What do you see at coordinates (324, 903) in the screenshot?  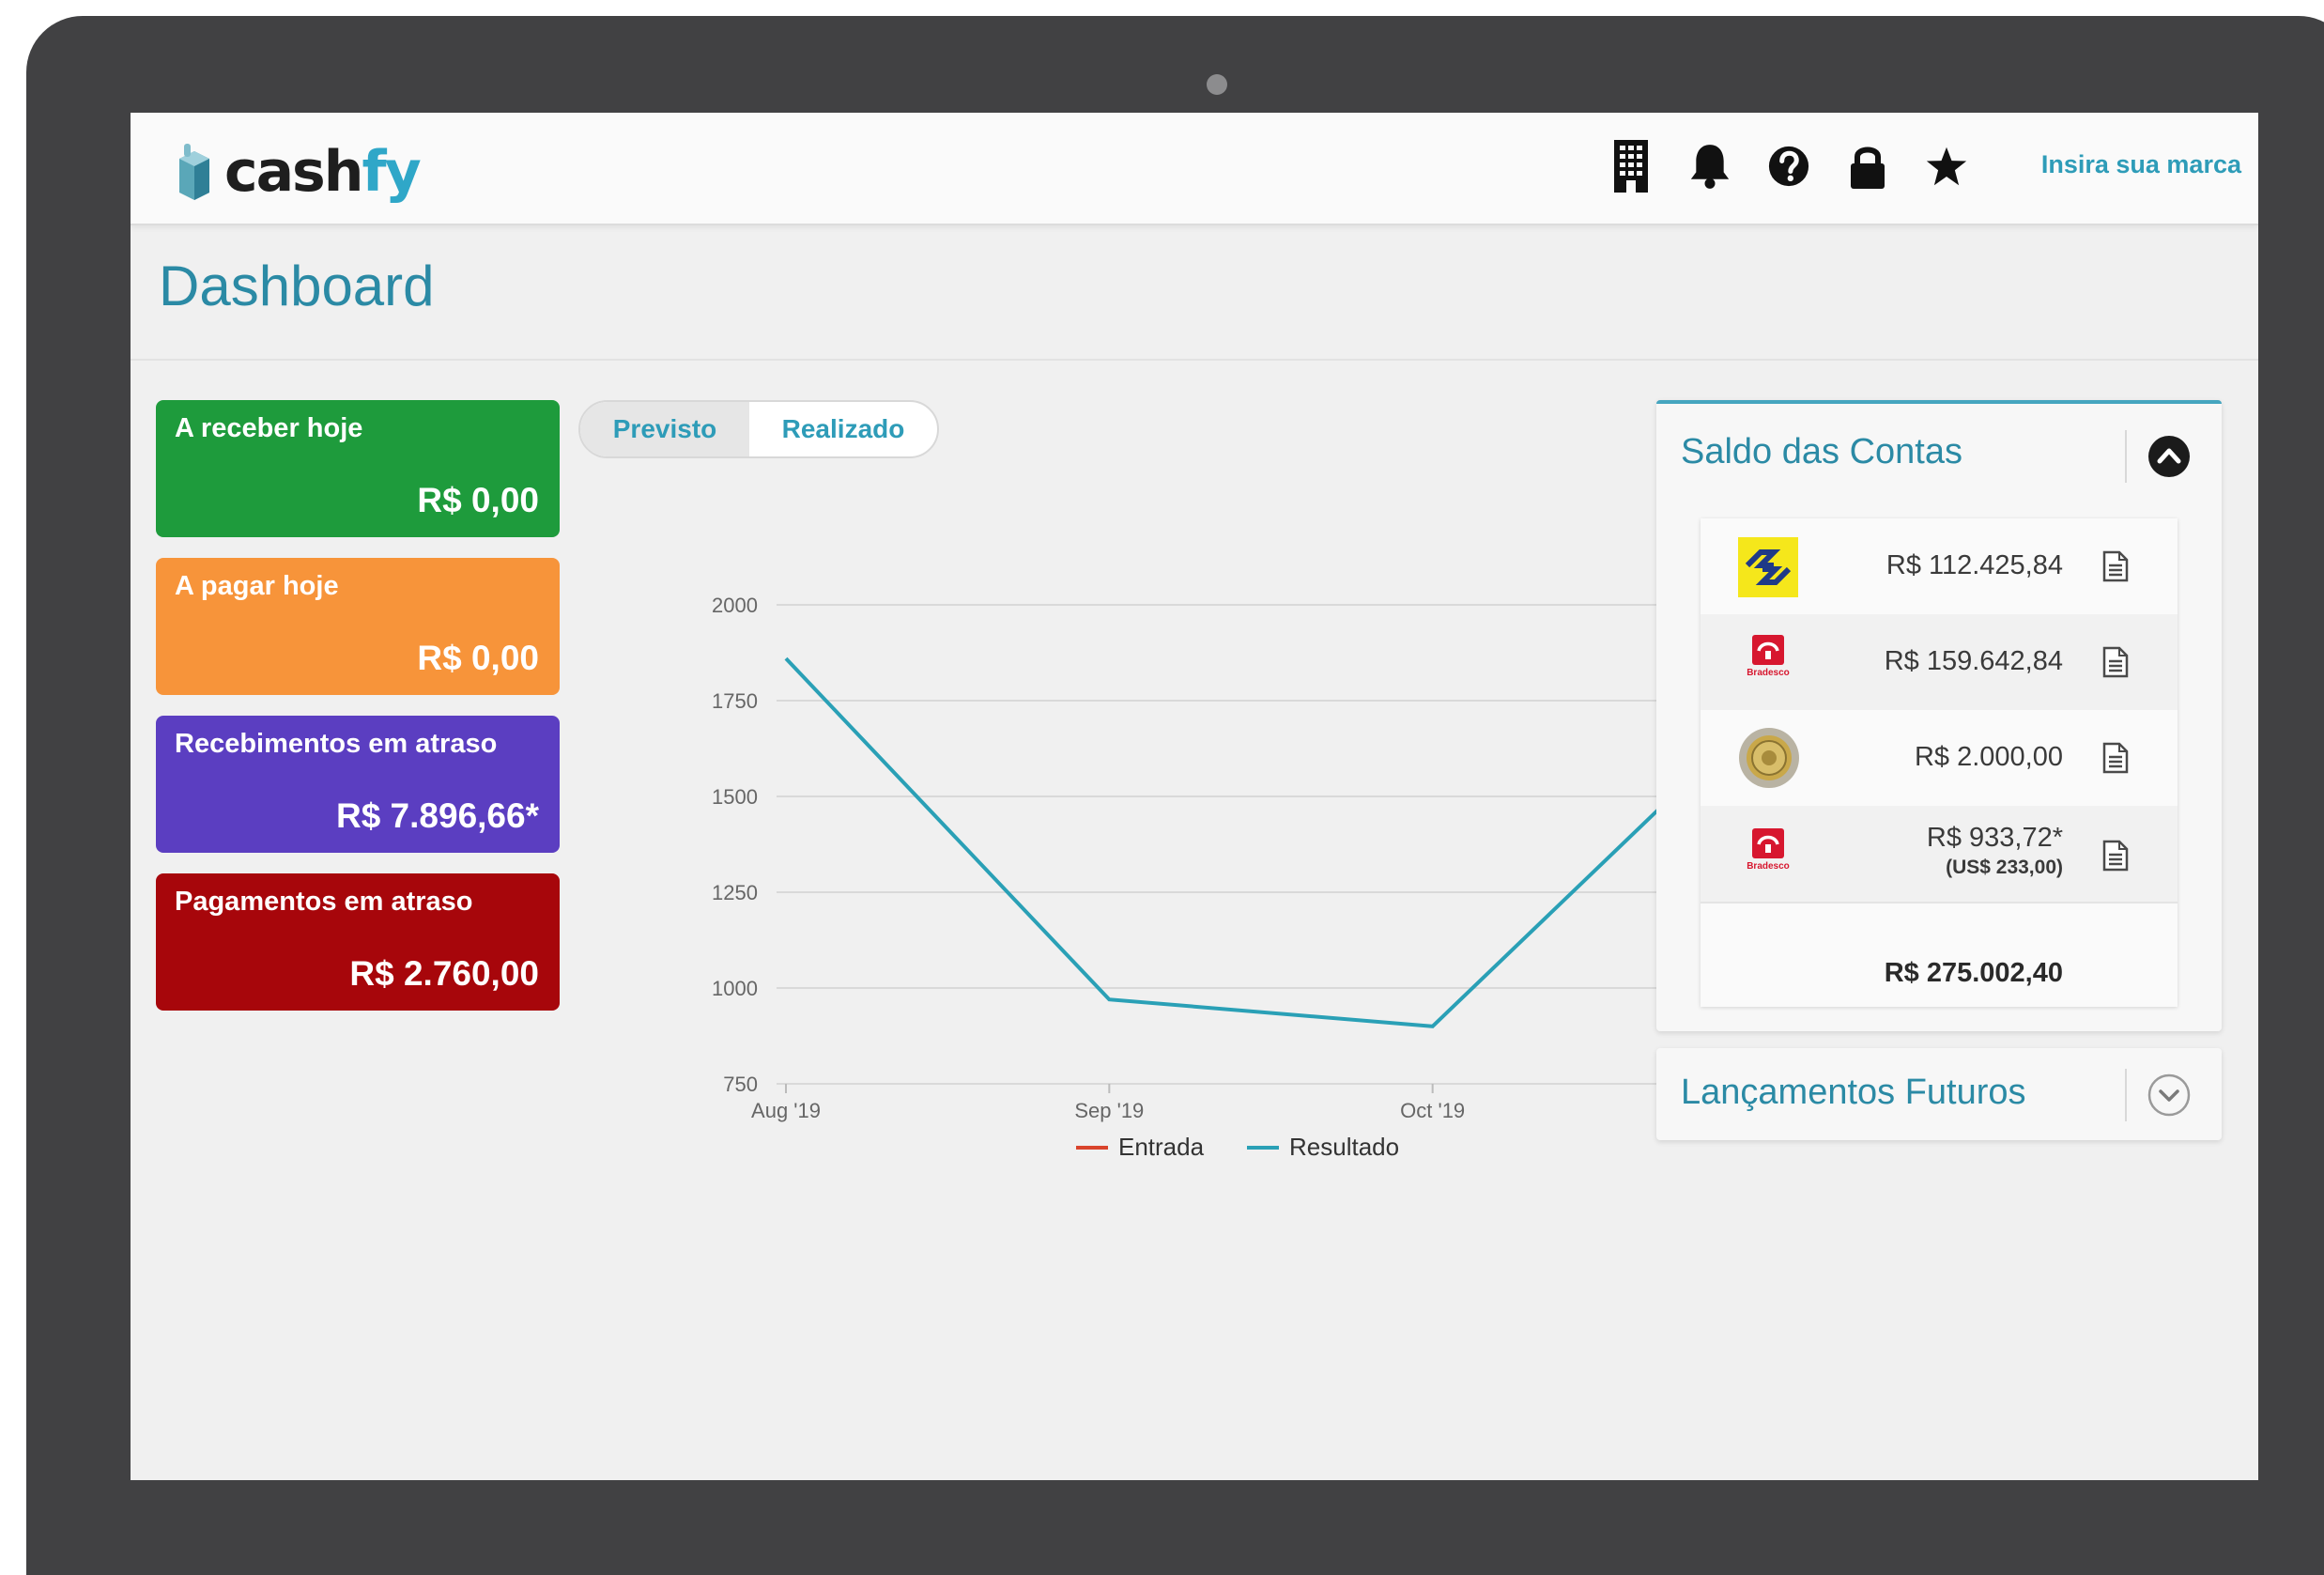 I see `card-label: Pagamentos em atraso` at bounding box center [324, 903].